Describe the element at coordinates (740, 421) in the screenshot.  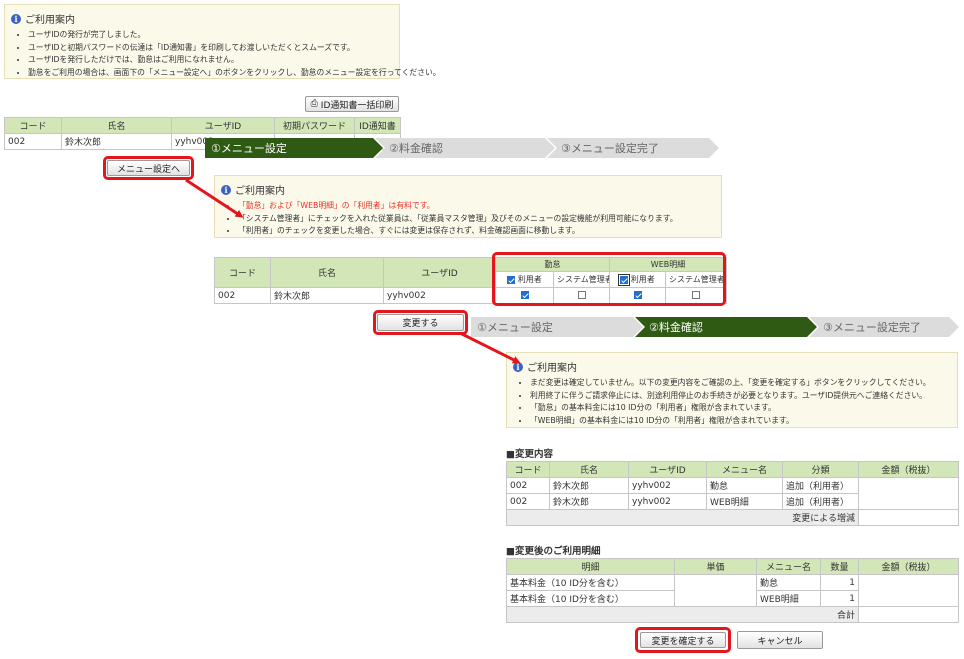
I see `info-item: 「WEB明細」の基本料金には10 ID分の「利用者」権限が含まれています。` at that location.